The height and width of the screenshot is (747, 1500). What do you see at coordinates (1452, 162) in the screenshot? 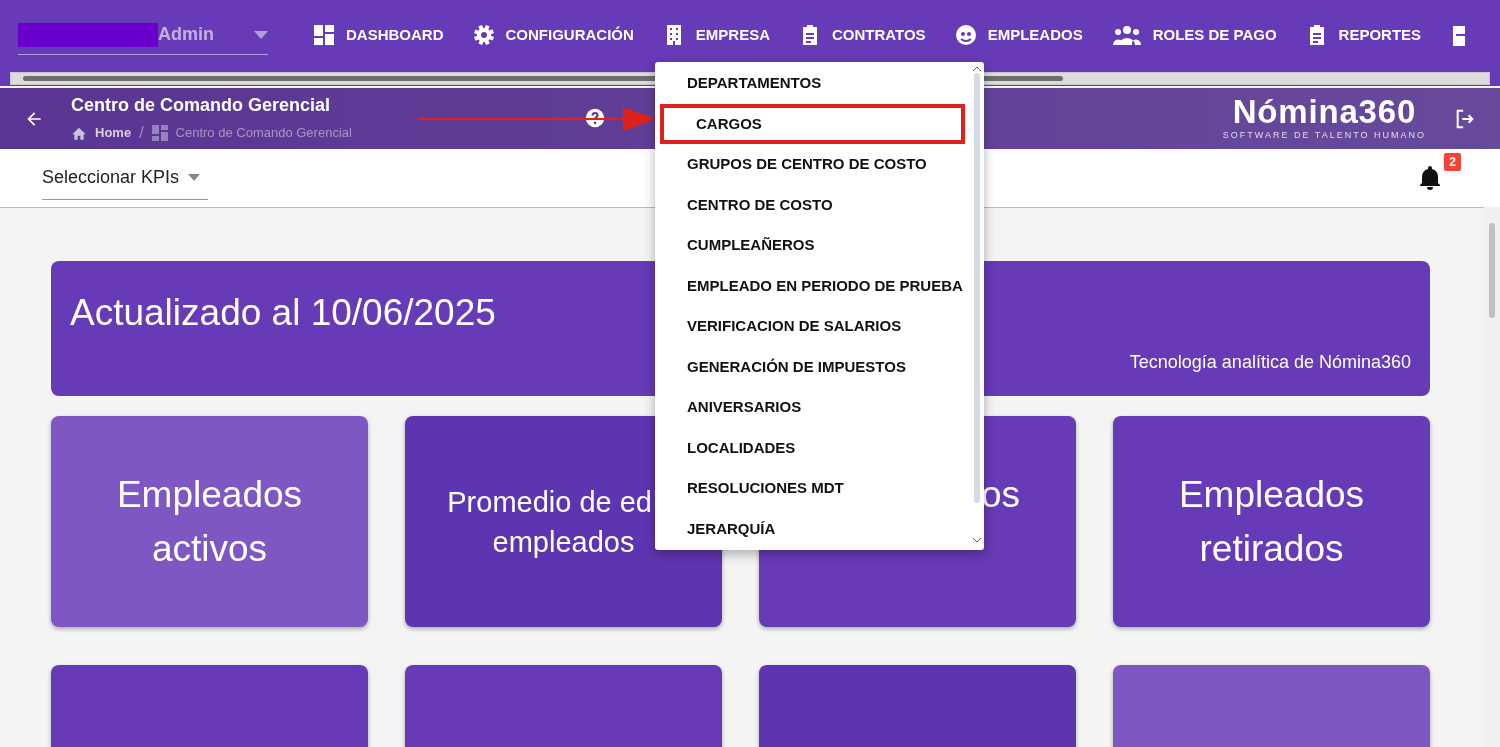
I see `notification-badge: 2` at bounding box center [1452, 162].